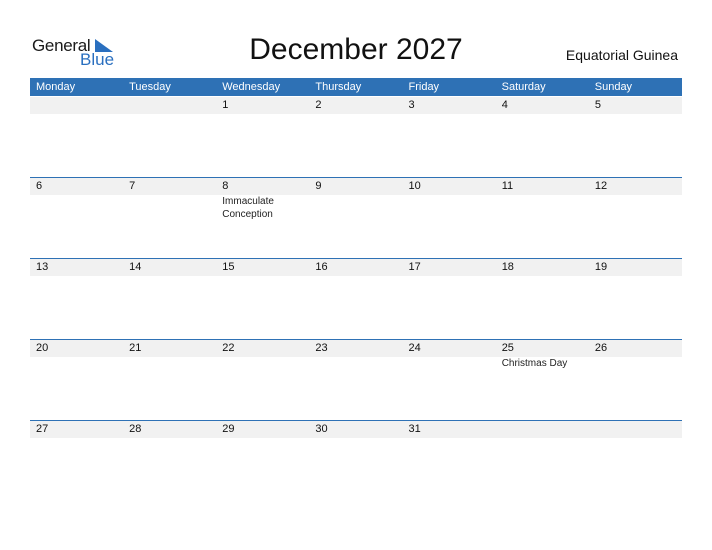 Image resolution: width=712 pixels, height=550 pixels. Describe the element at coordinates (601, 267) in the screenshot. I see `day-number: 19` at that location.